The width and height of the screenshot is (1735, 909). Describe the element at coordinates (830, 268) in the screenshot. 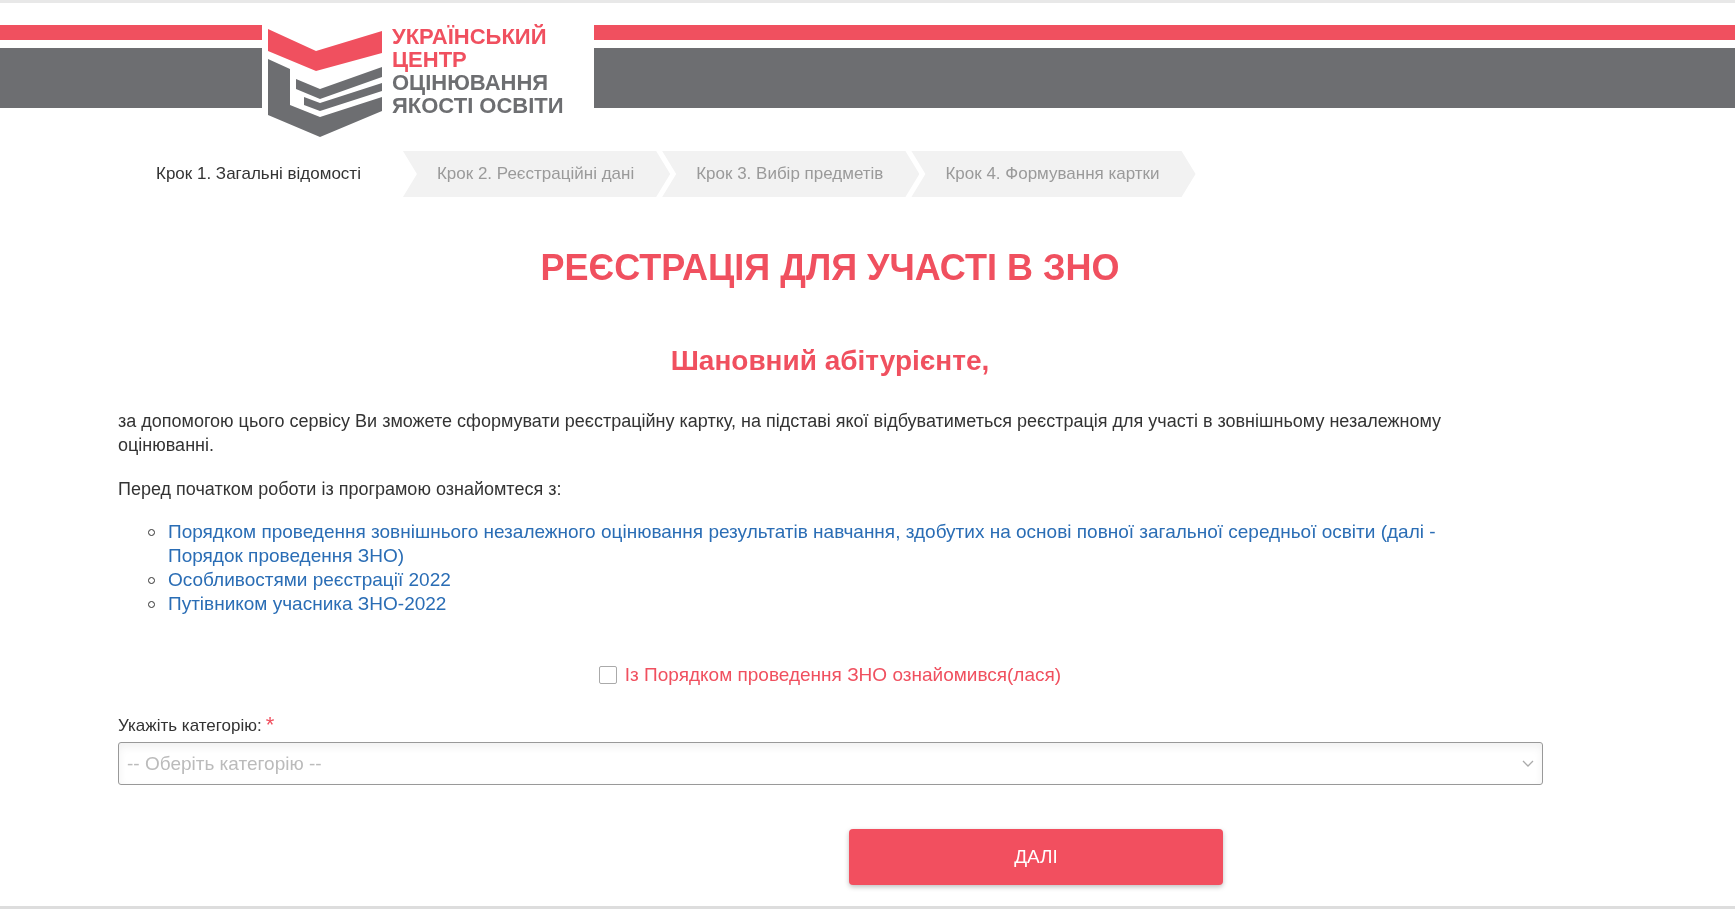

I see `page-title: РЕЄСТРАЦІЯ ДЛЯ УЧАСТІ В ЗНО` at that location.